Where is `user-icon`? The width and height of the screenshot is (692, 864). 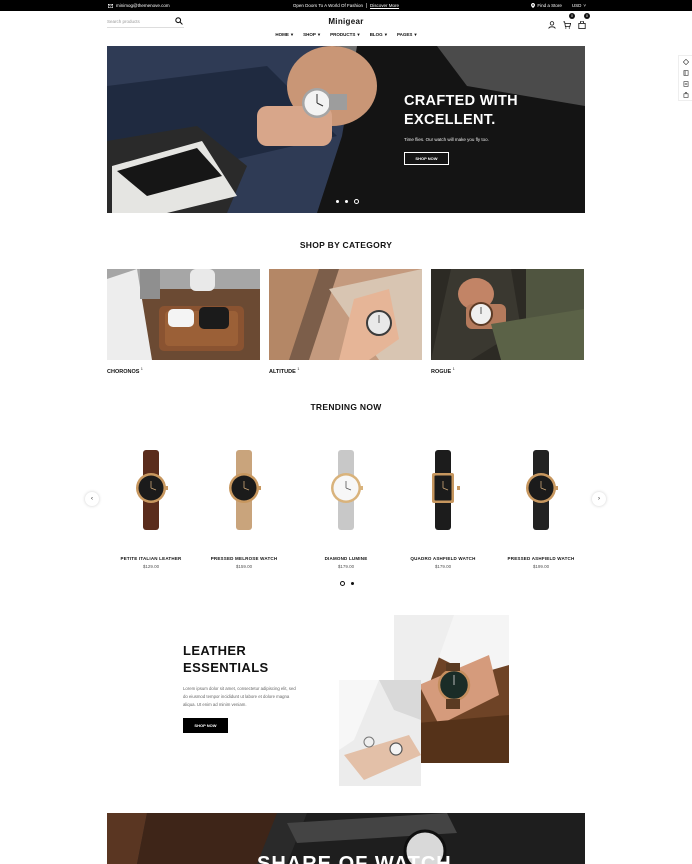 user-icon is located at coordinates (552, 25).